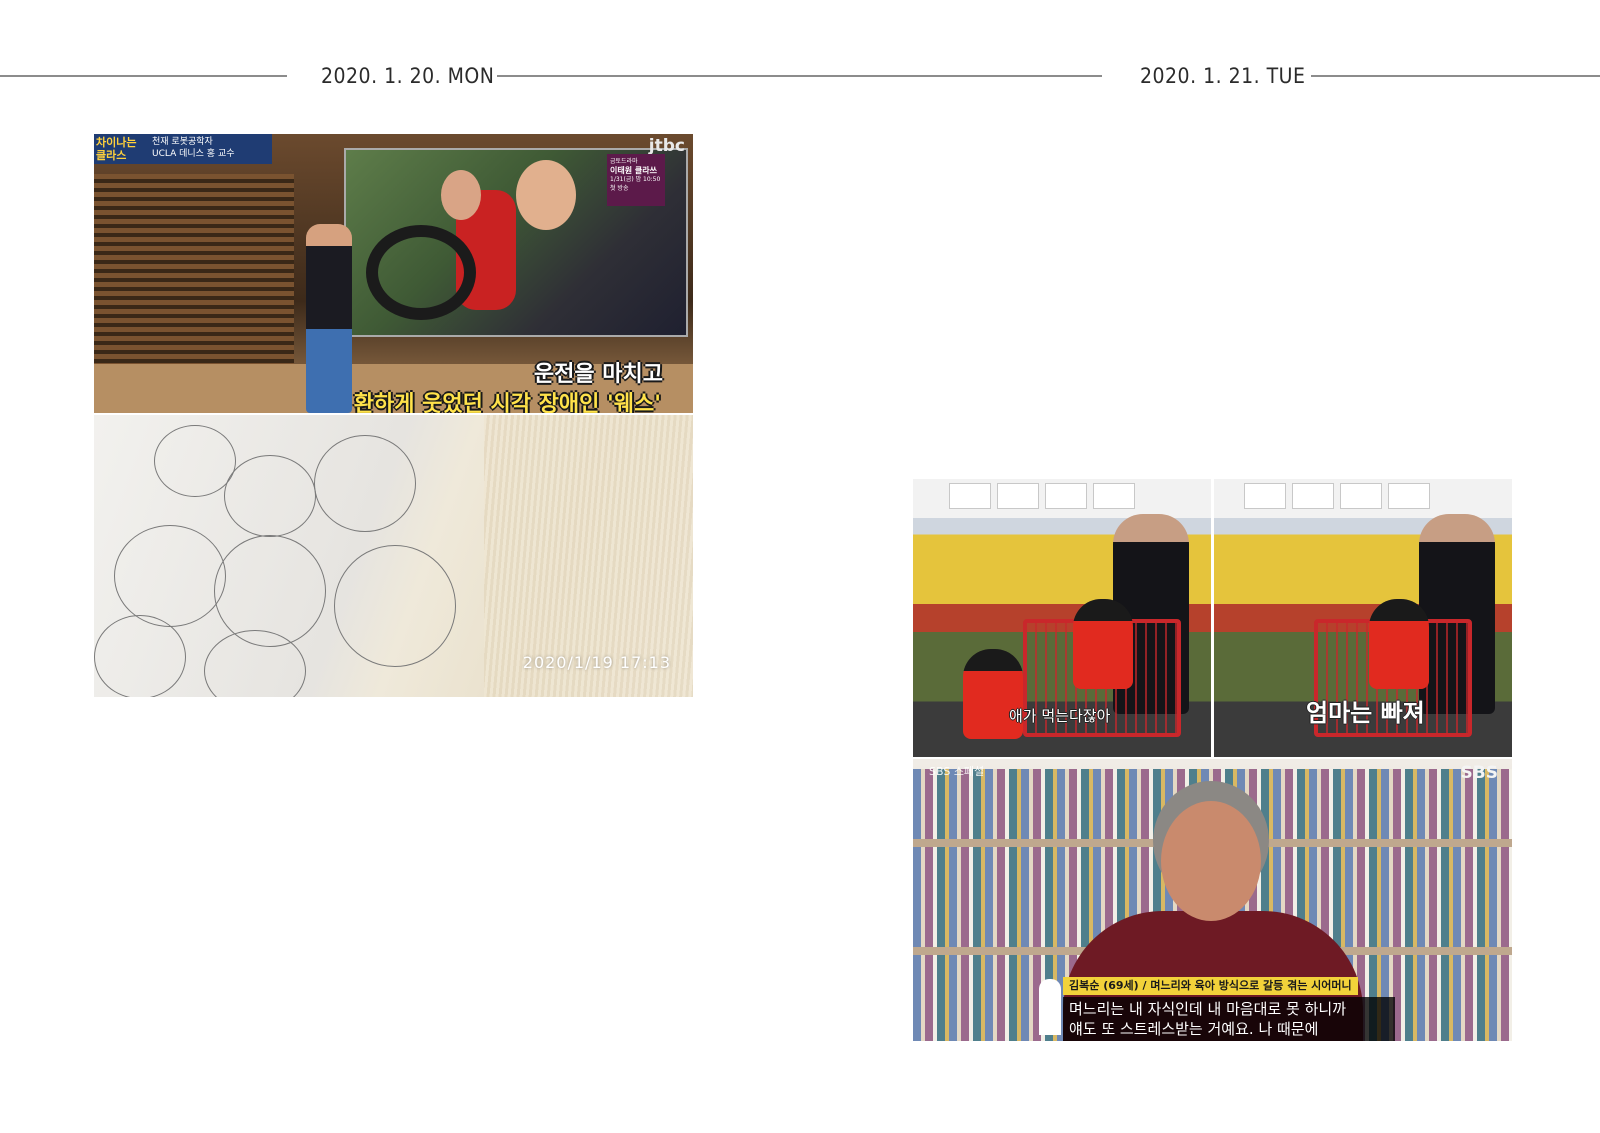  I want to click on program-logo: SBS 스페셜, so click(957, 771).